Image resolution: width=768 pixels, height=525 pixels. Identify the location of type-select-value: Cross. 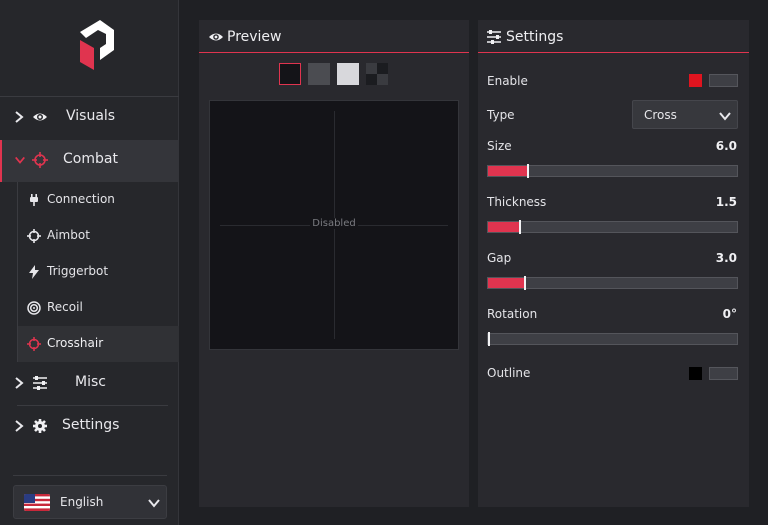
(660, 115).